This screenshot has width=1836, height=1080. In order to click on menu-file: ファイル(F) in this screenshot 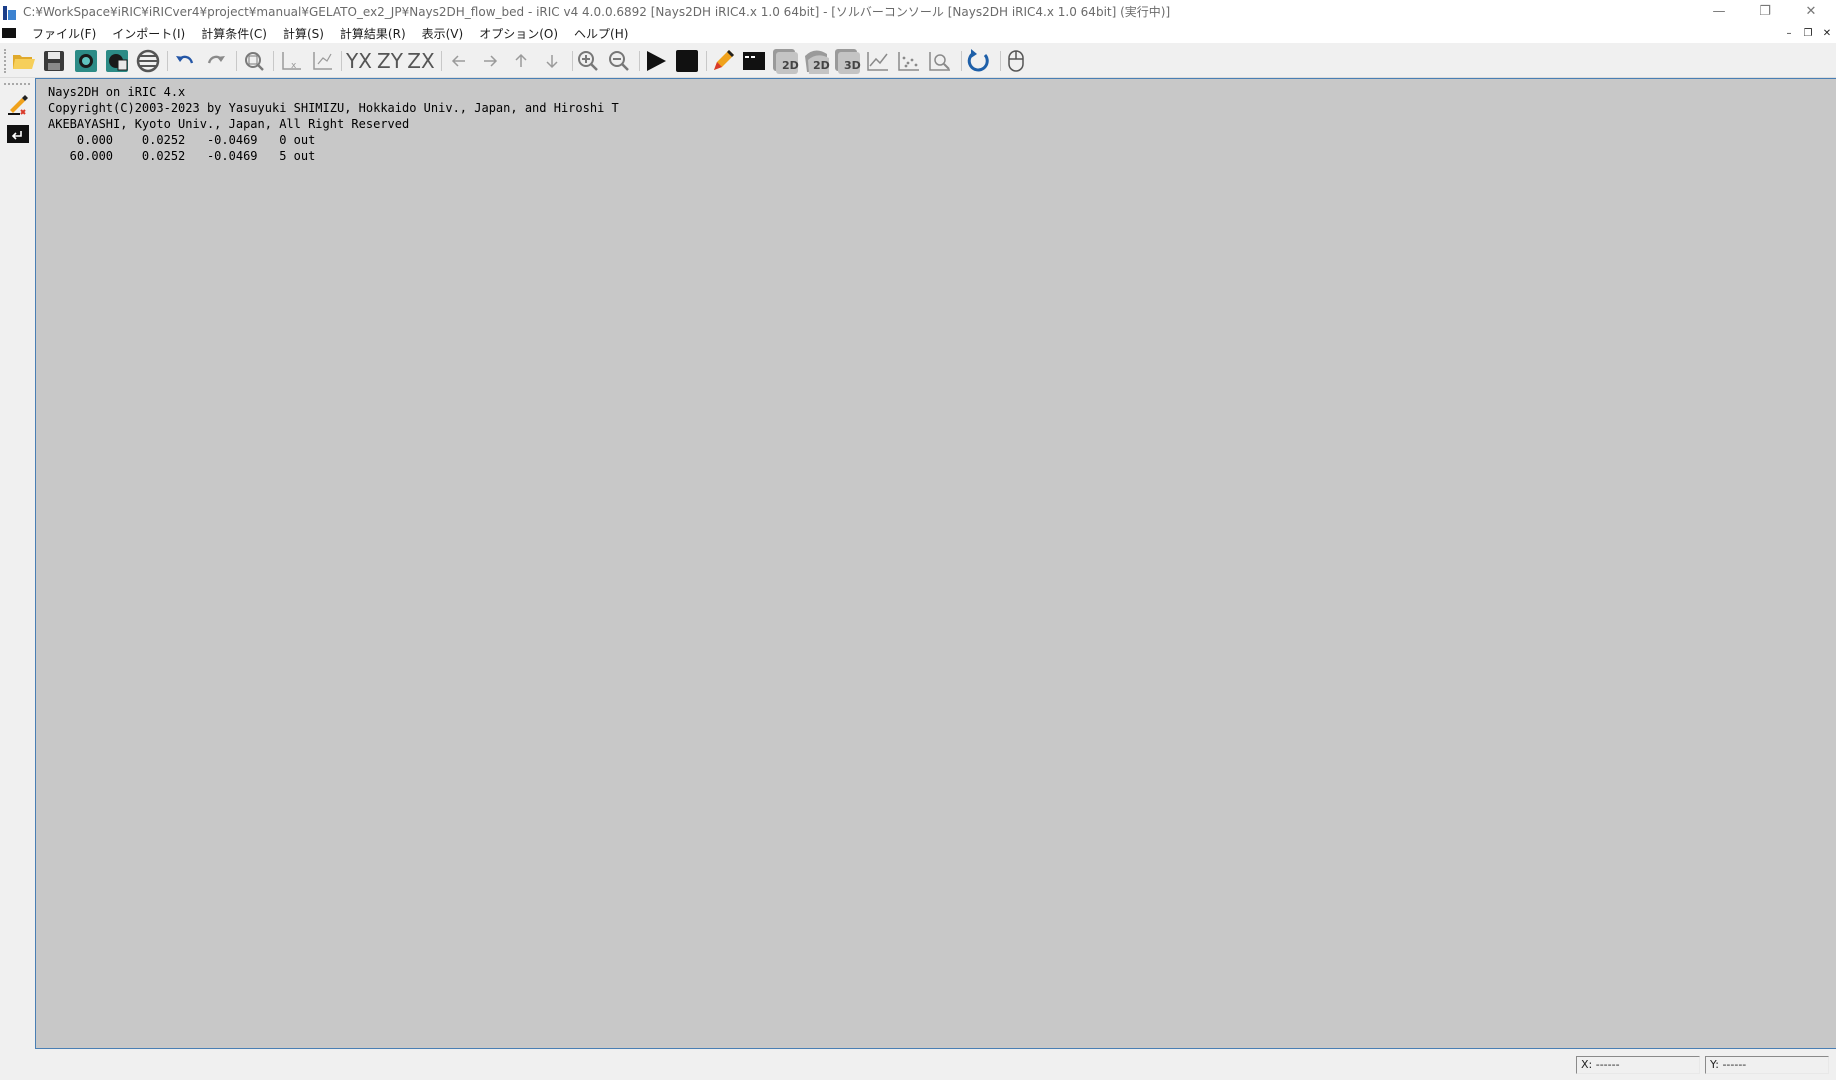, I will do `click(64, 33)`.